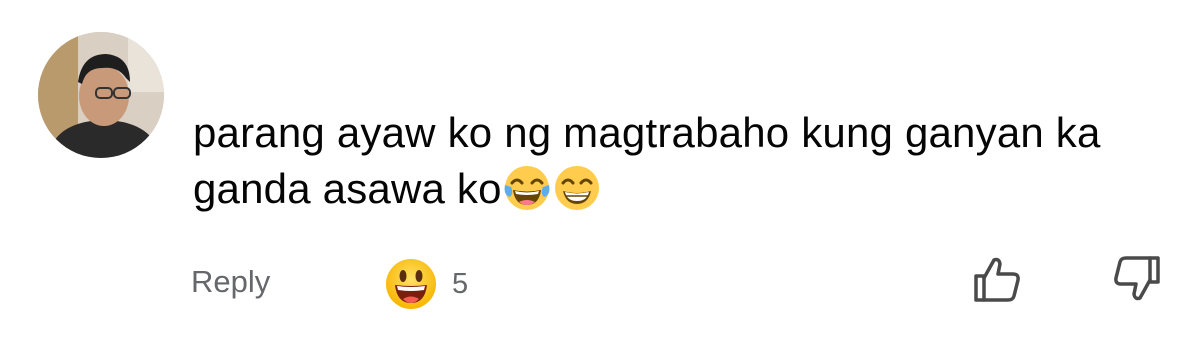 The width and height of the screenshot is (1200, 347). I want to click on face-with-tears-of-joy-icon, so click(527, 188).